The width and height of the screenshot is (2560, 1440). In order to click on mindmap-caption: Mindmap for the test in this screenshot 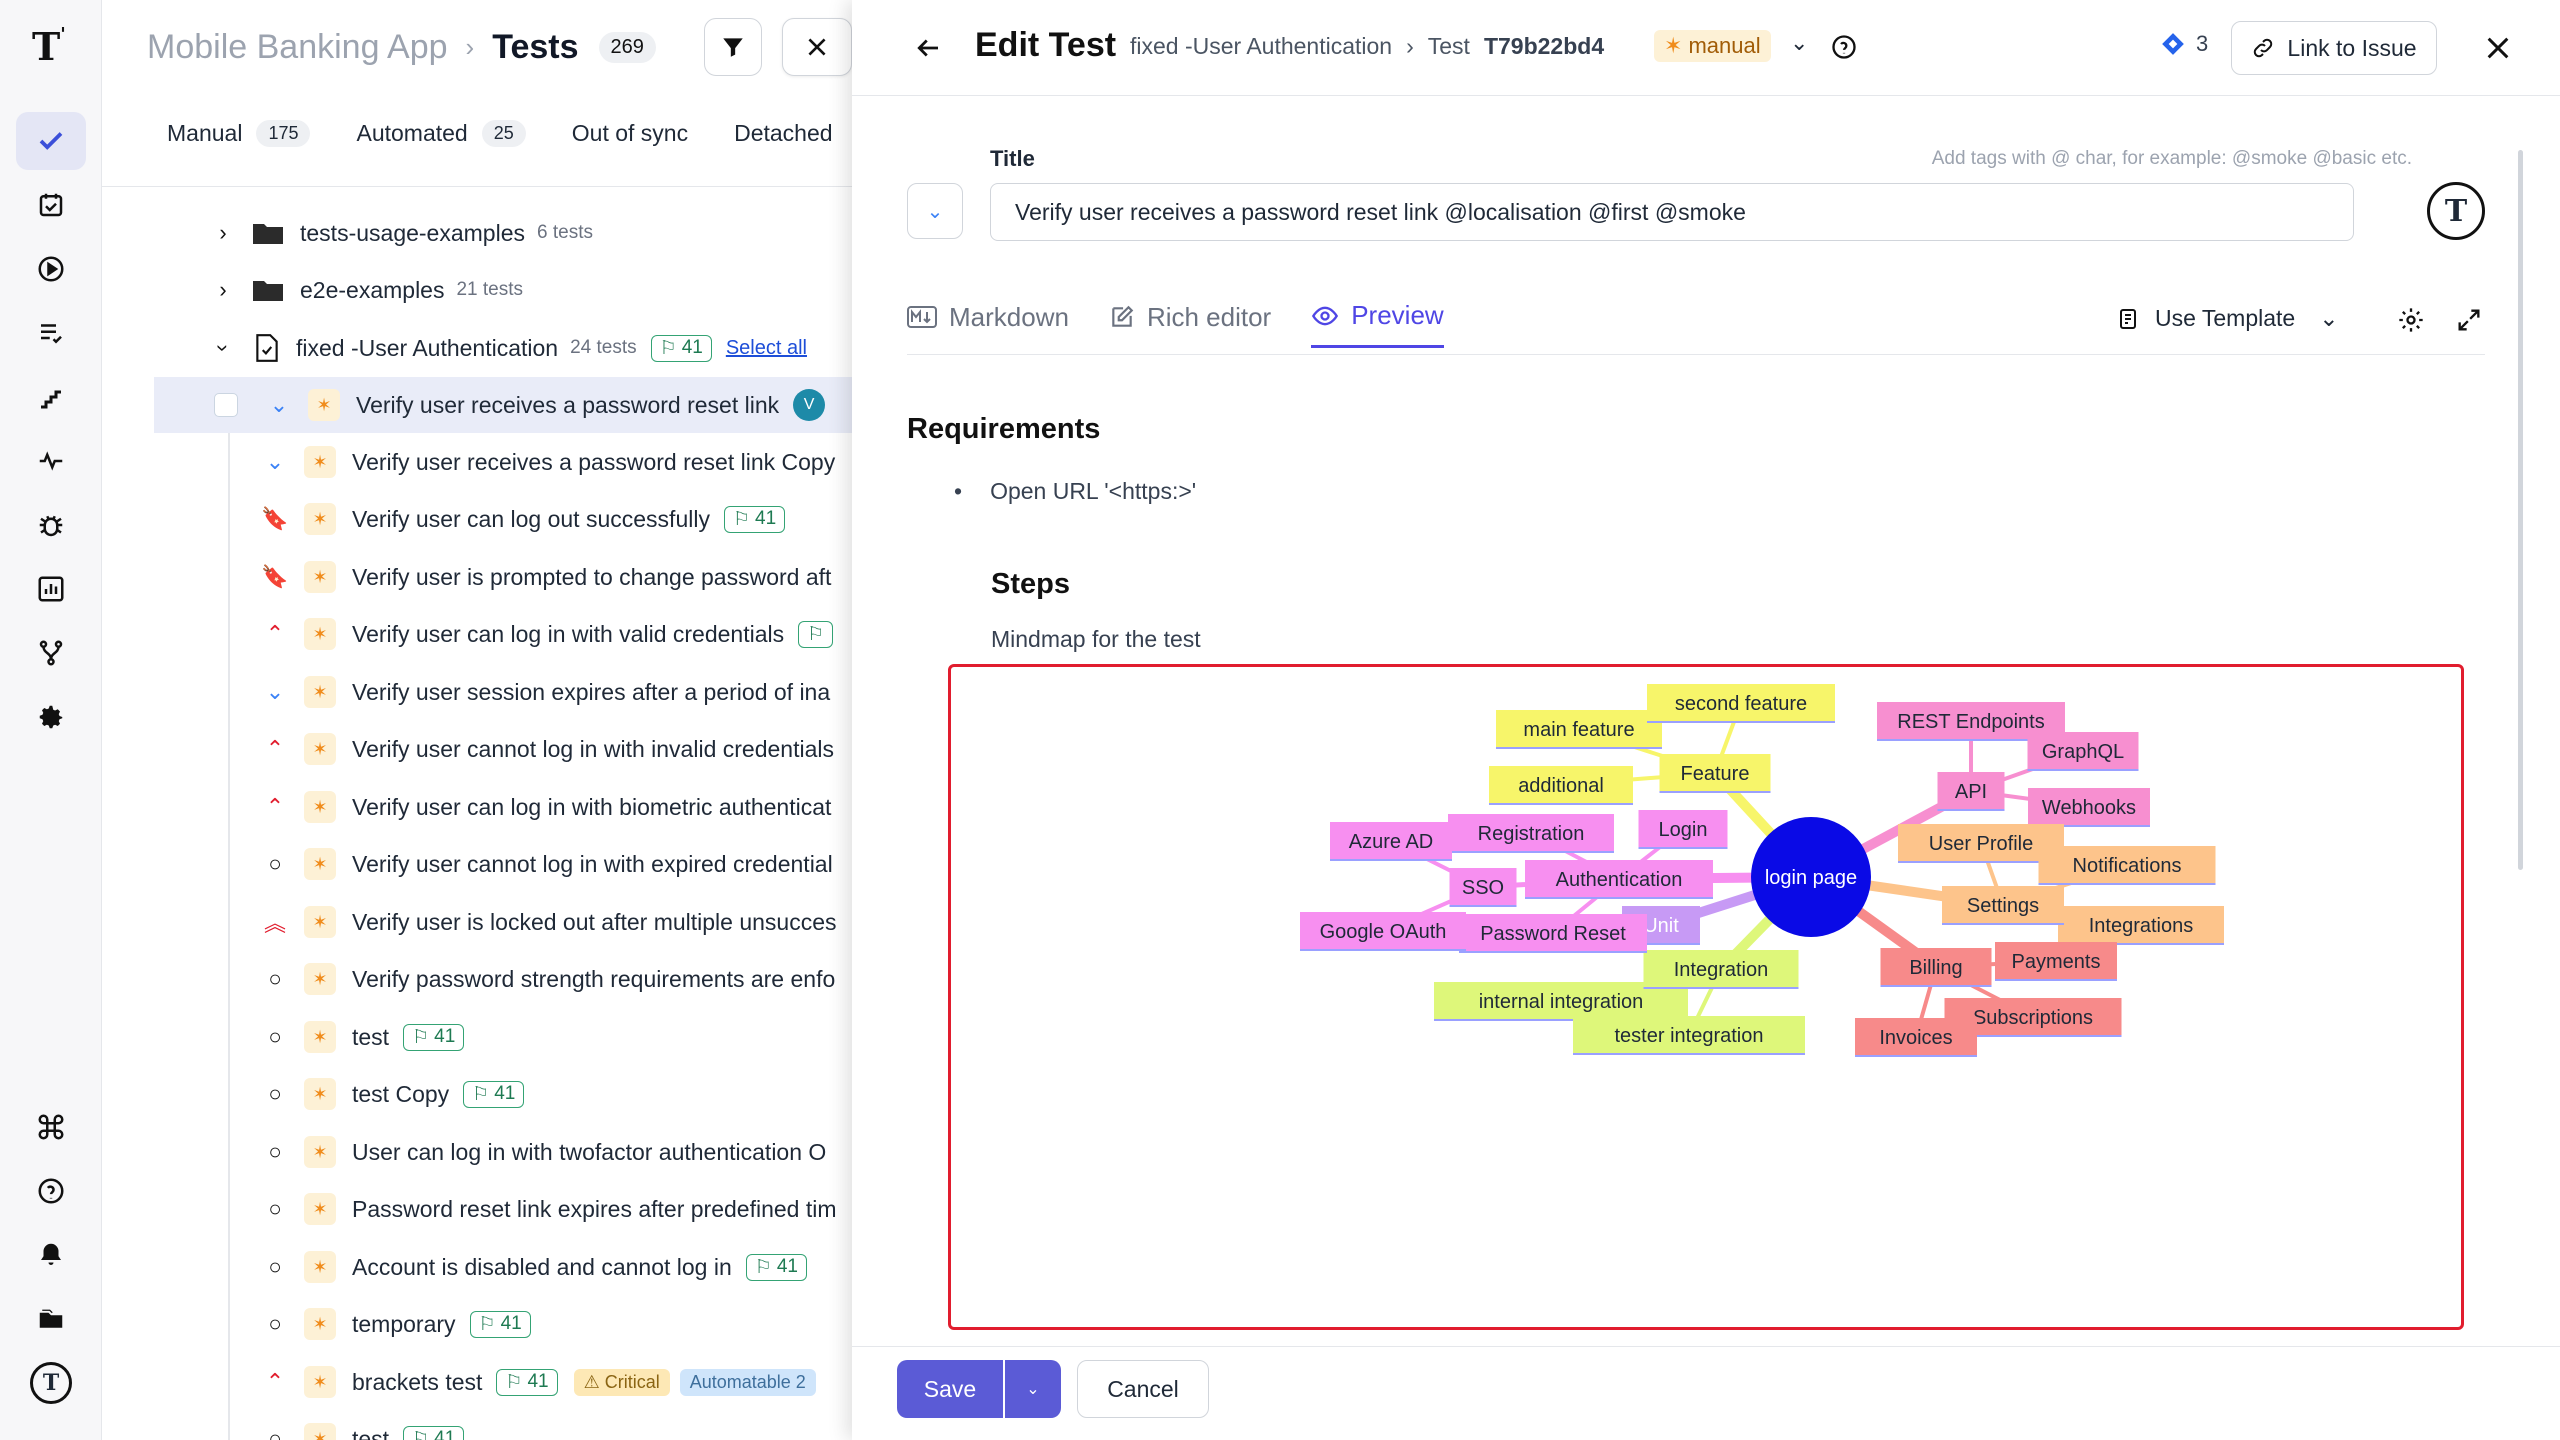, I will do `click(1096, 639)`.